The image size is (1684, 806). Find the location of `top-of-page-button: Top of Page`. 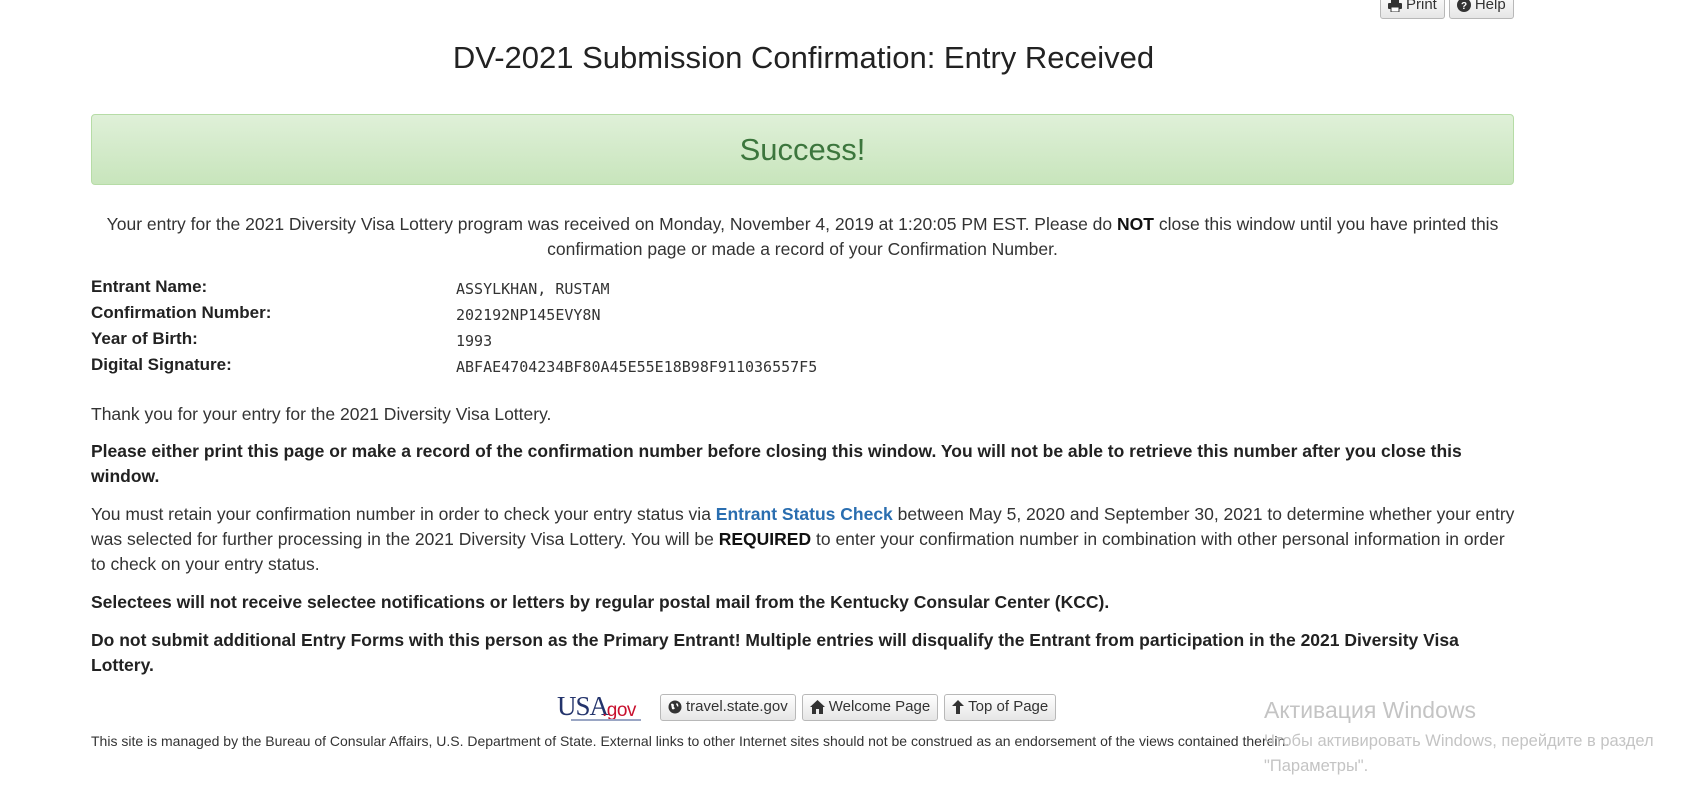

top-of-page-button: Top of Page is located at coordinates (1000, 707).